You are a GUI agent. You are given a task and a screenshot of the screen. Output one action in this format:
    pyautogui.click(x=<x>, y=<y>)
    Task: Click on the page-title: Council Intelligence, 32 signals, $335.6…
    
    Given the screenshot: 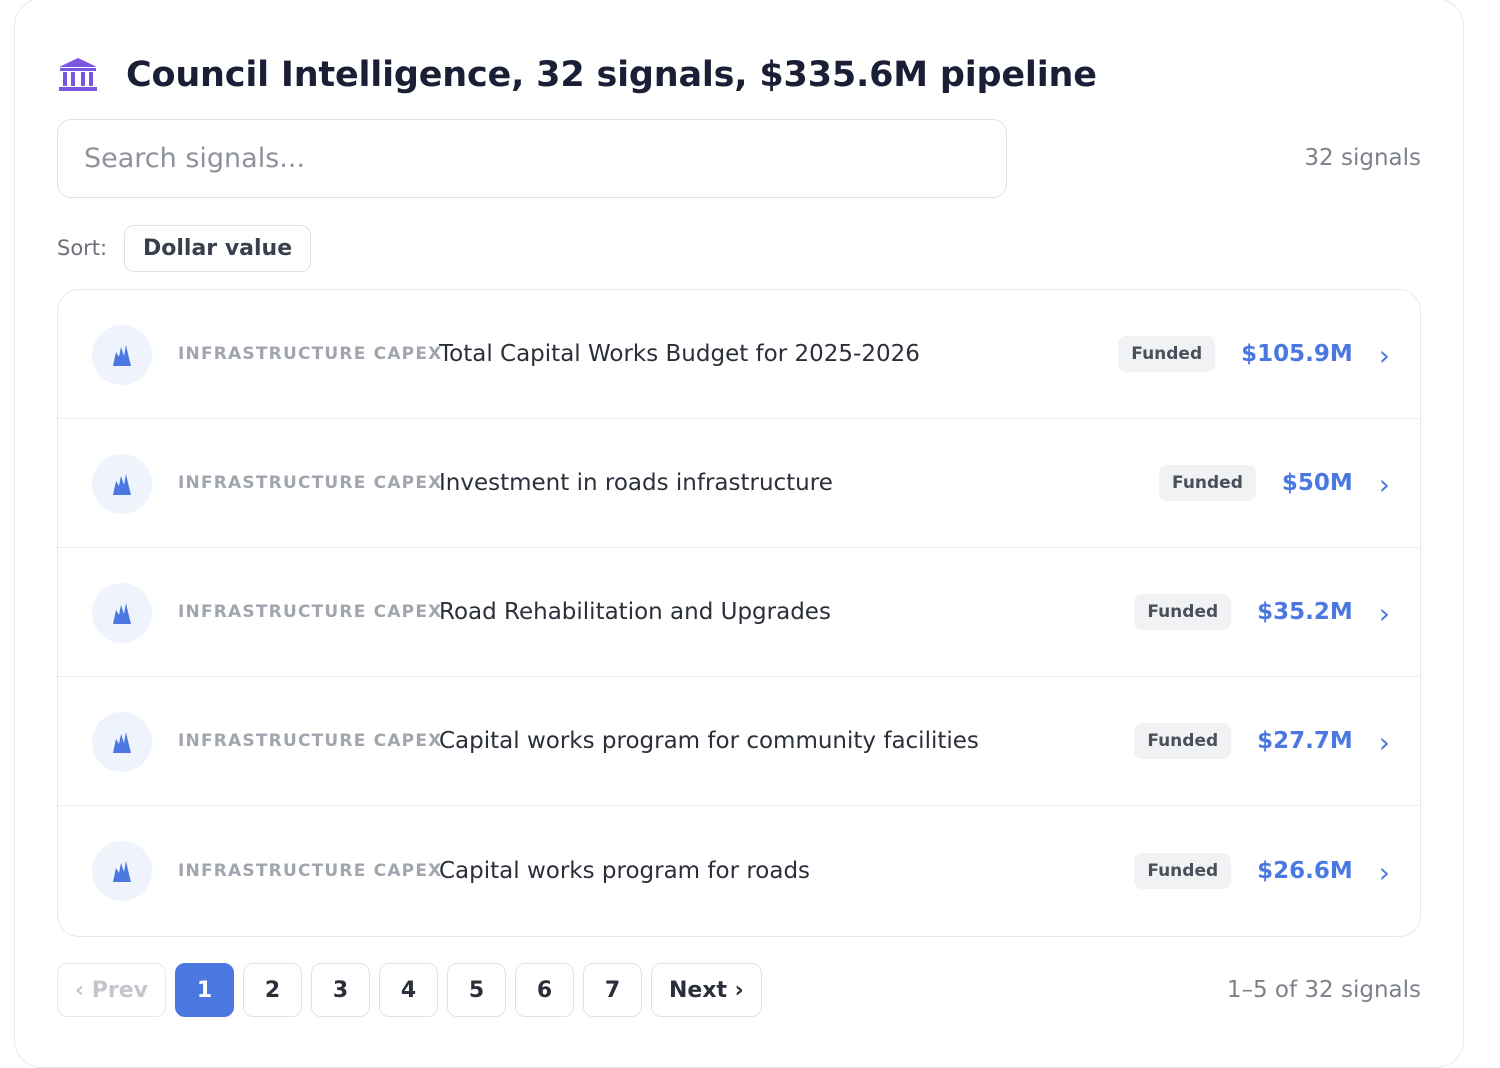 What is the action you would take?
    pyautogui.click(x=611, y=75)
    